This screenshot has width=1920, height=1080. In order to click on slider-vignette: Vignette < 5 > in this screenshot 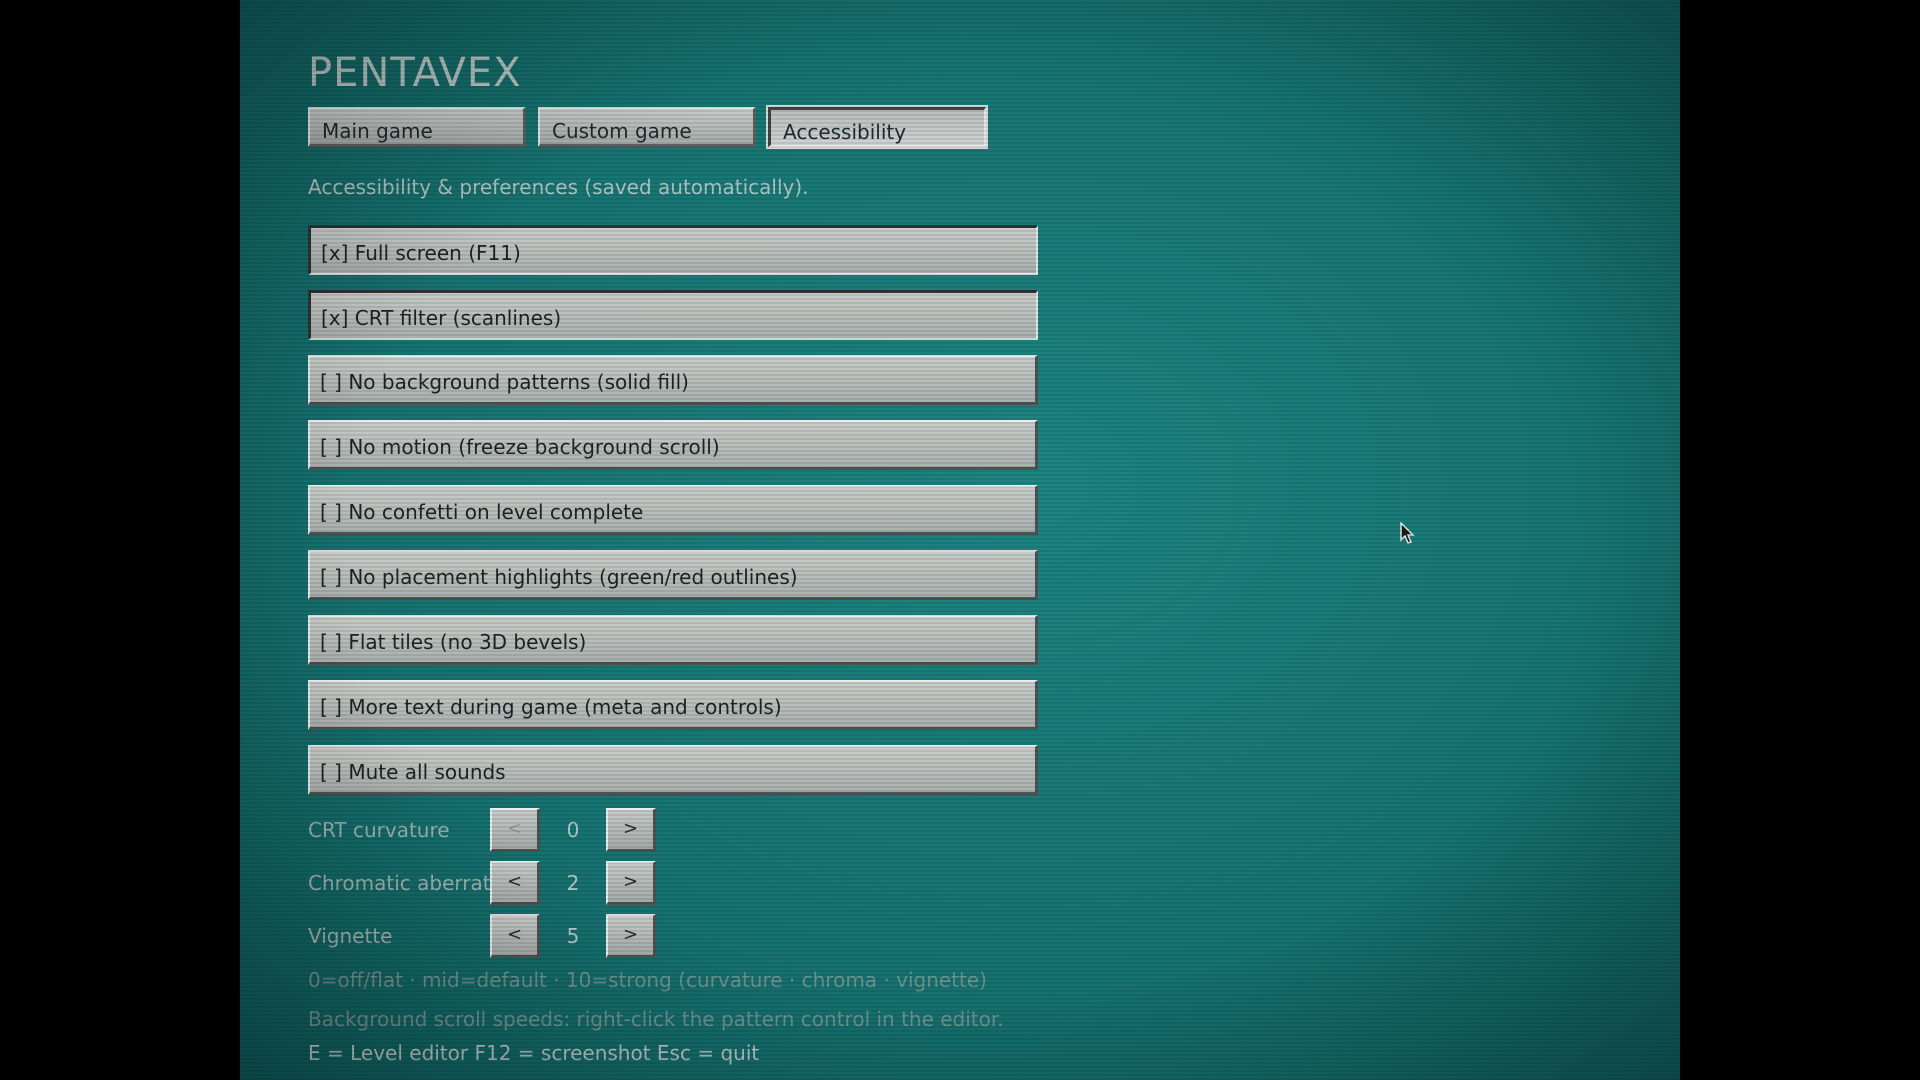, I will do `click(608, 936)`.